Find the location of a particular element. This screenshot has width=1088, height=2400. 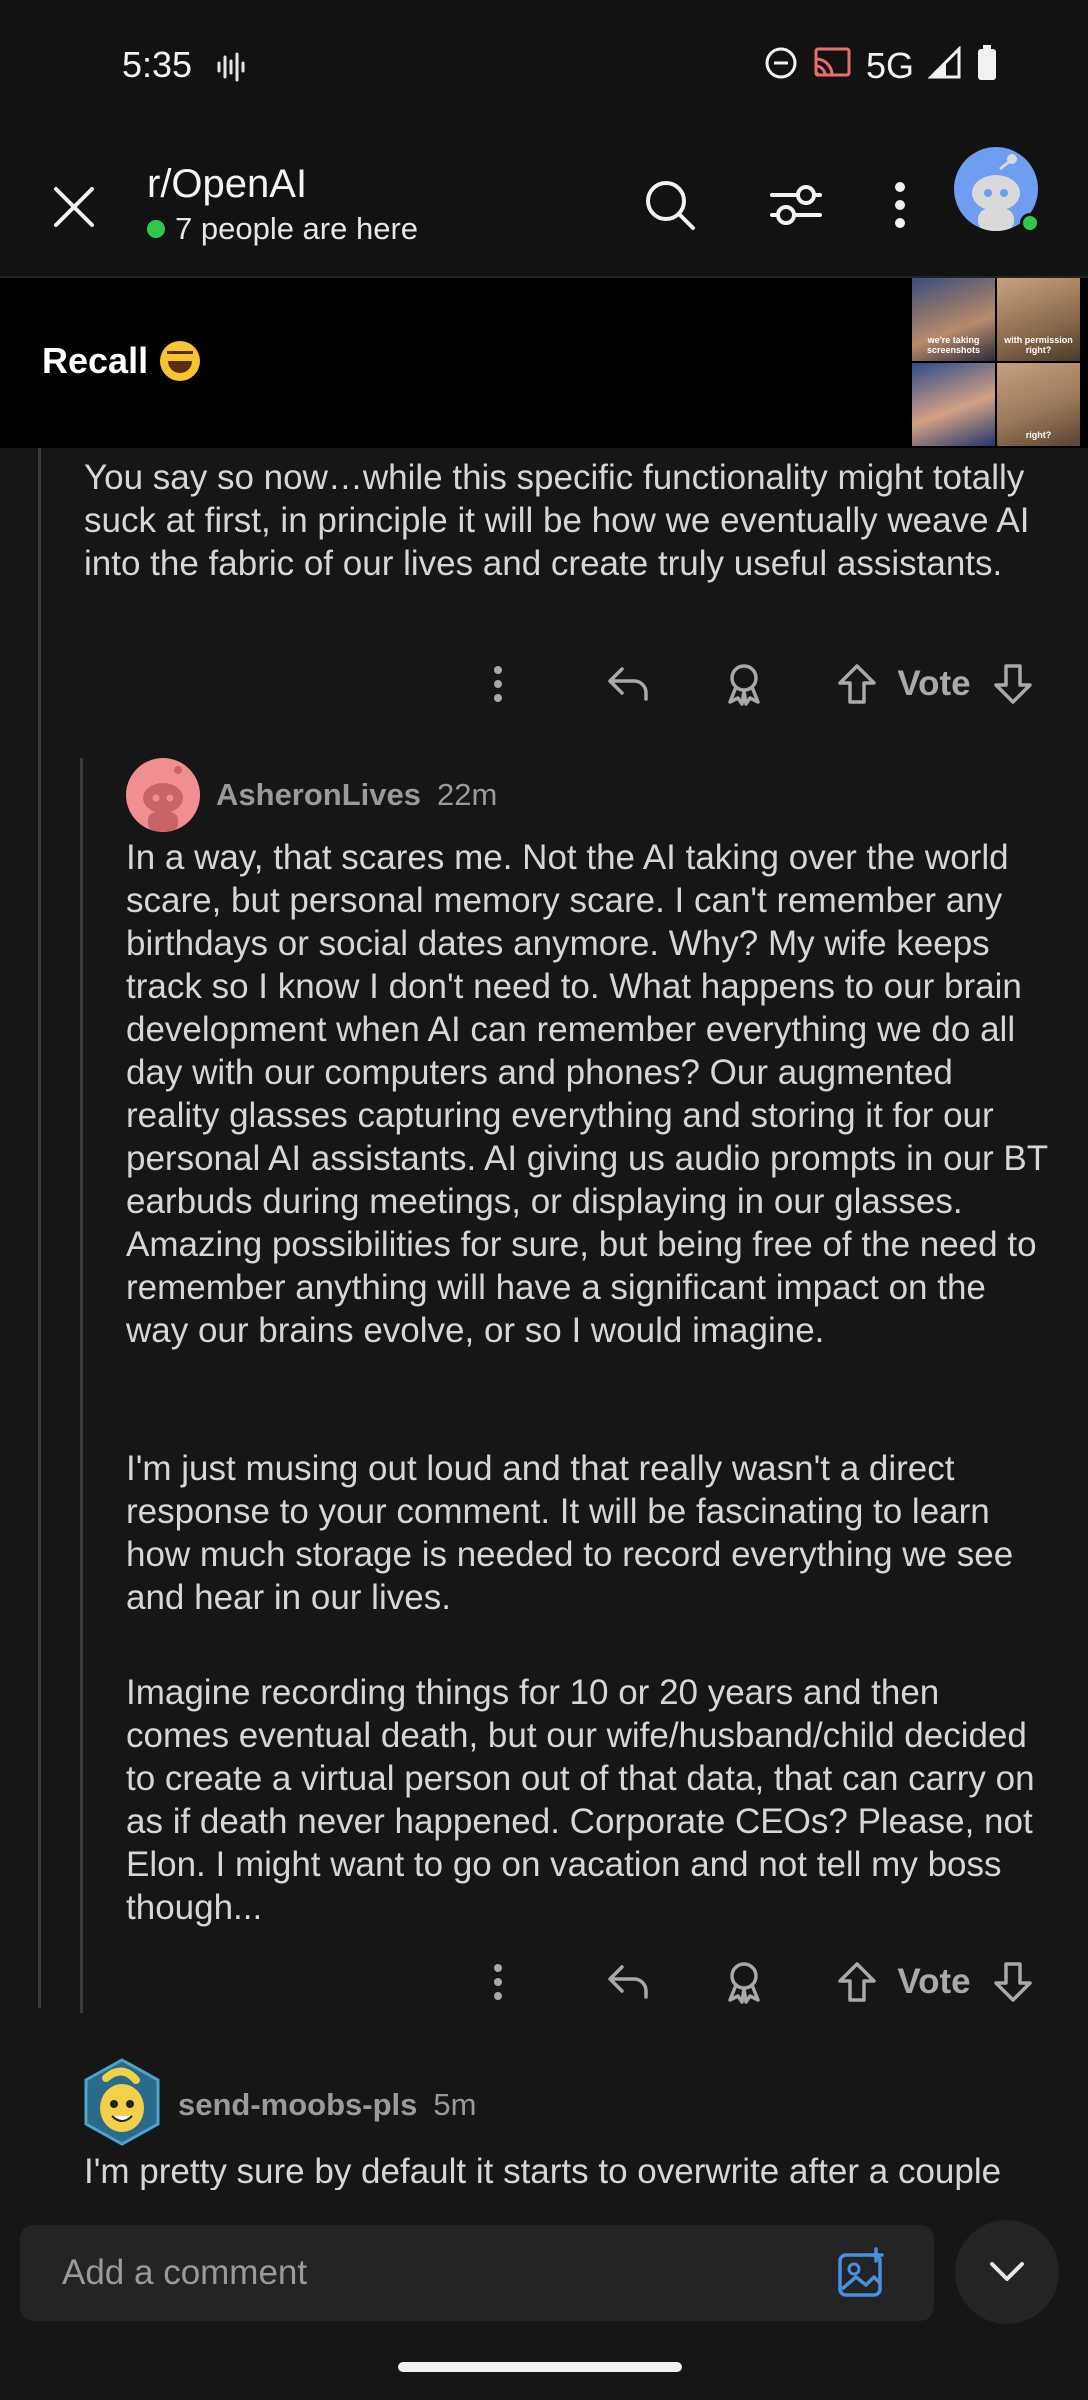

network-type: 5G is located at coordinates (889, 65).